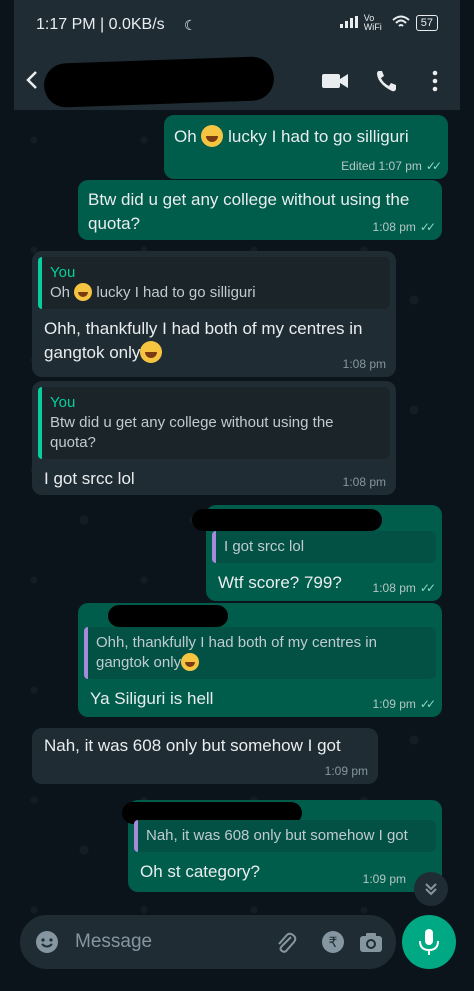  I want to click on contact-name-redacted, so click(159, 82).